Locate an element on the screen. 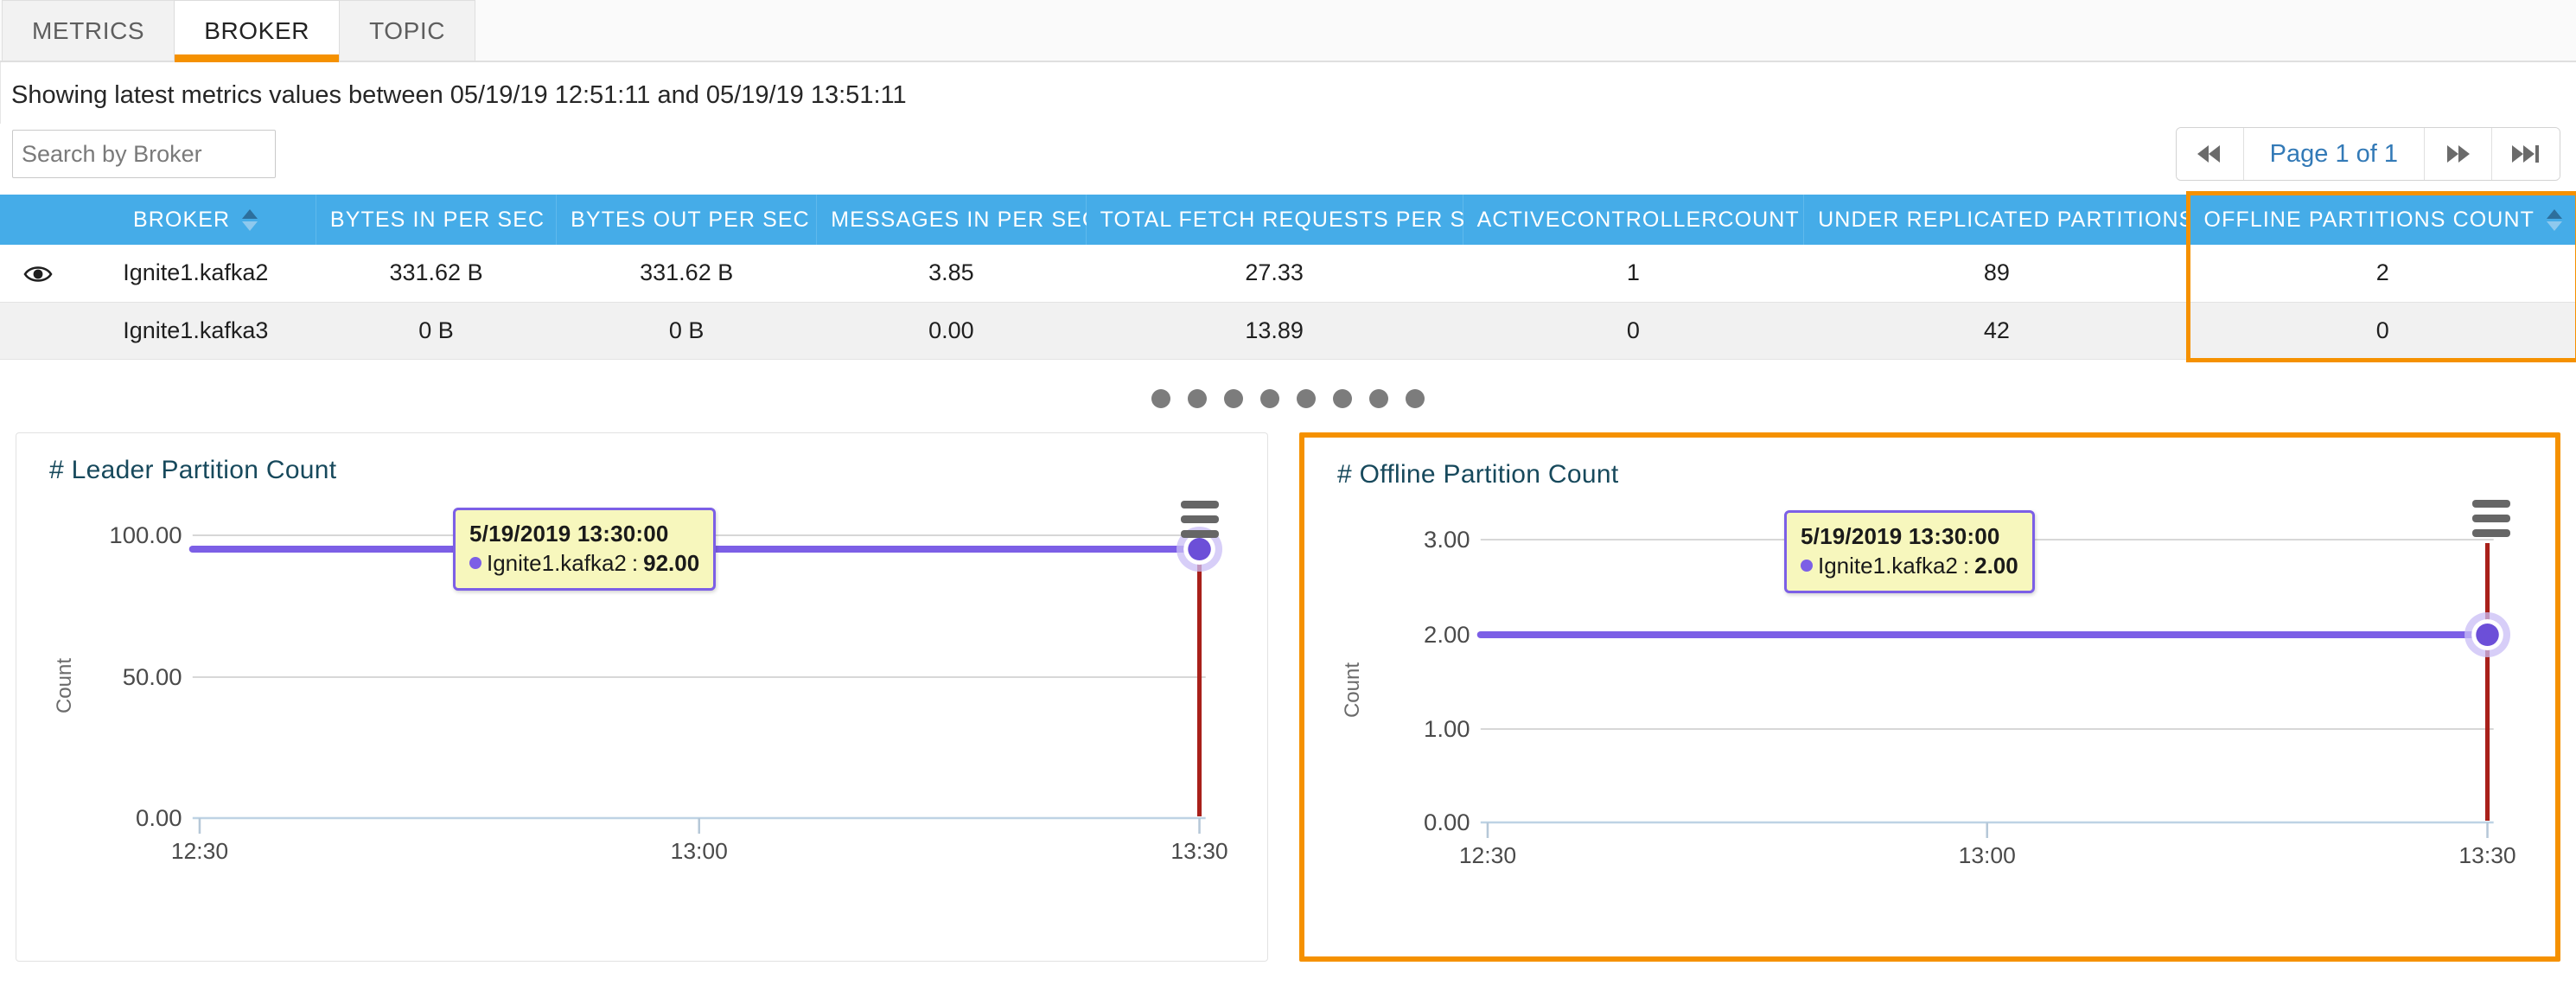 Image resolution: width=2576 pixels, height=985 pixels. tooltip-series-row: Ignite1.kafka2: 2.00 is located at coordinates (1909, 565).